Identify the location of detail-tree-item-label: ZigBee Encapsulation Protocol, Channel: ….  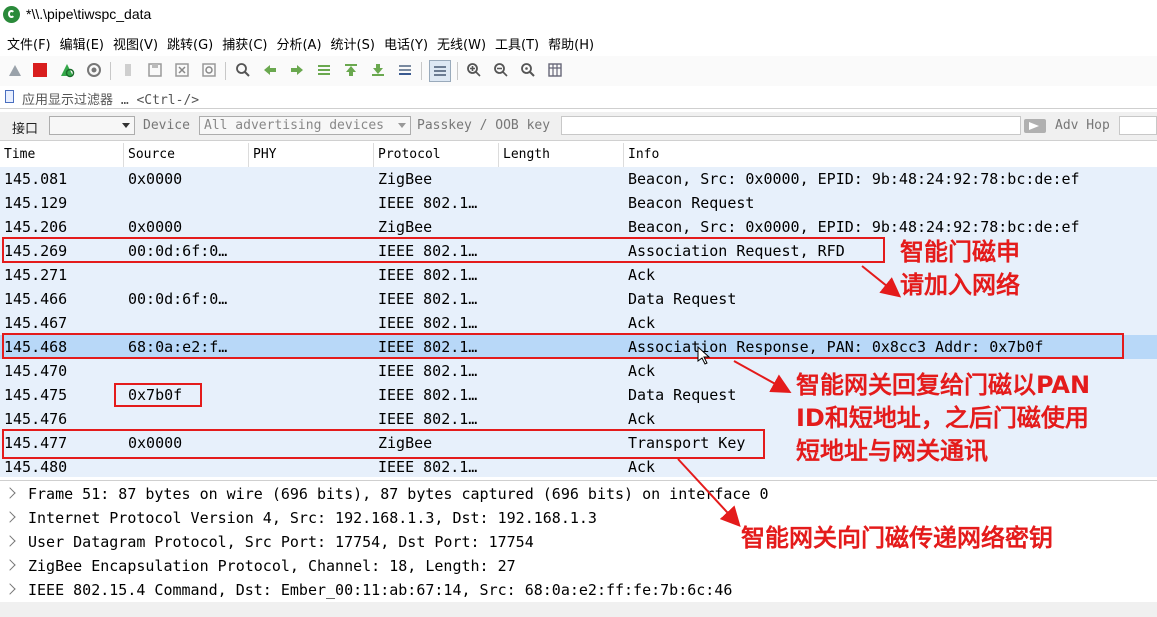
(272, 566).